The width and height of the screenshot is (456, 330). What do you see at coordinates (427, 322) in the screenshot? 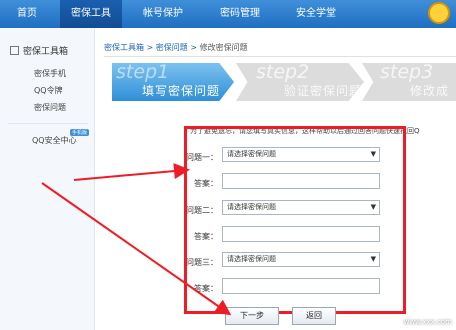
I see `watermark: www.xxx.com` at bounding box center [427, 322].